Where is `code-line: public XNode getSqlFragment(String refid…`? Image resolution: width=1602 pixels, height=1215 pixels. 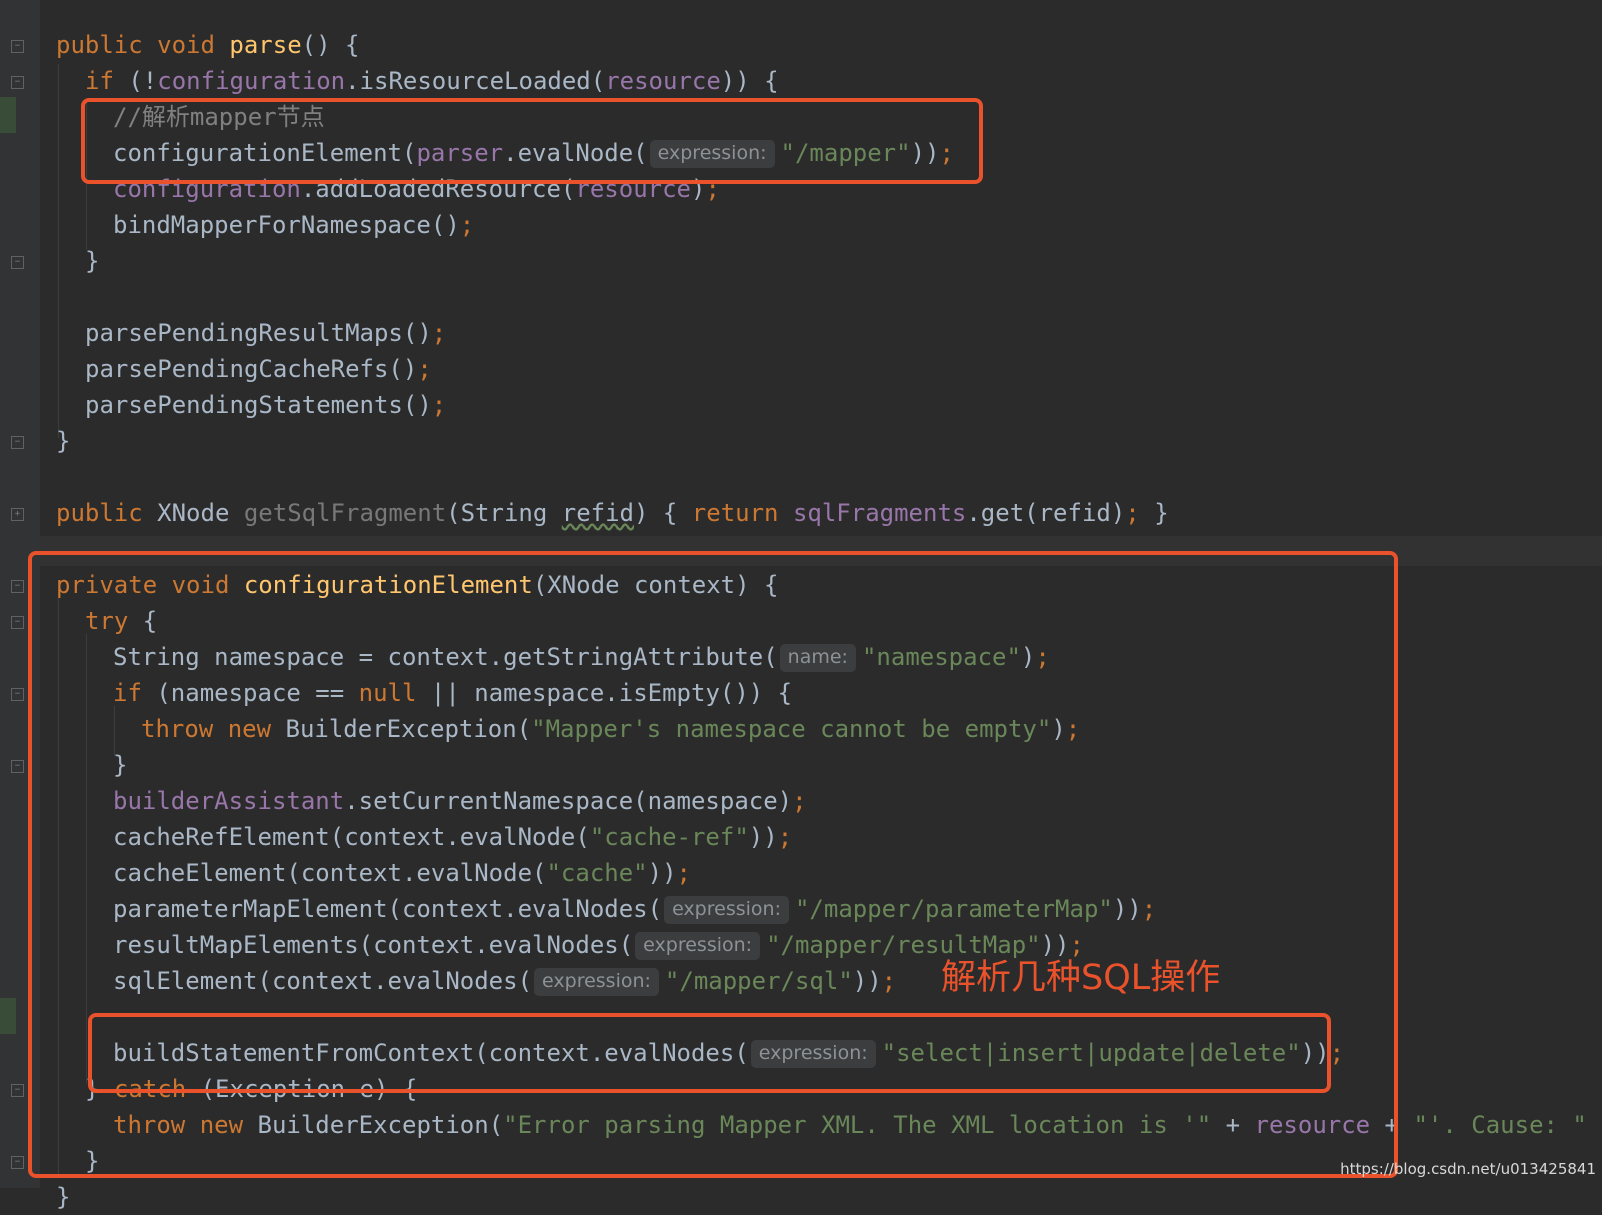
code-line: public XNode getSqlFragment(String refid… is located at coordinates (612, 513).